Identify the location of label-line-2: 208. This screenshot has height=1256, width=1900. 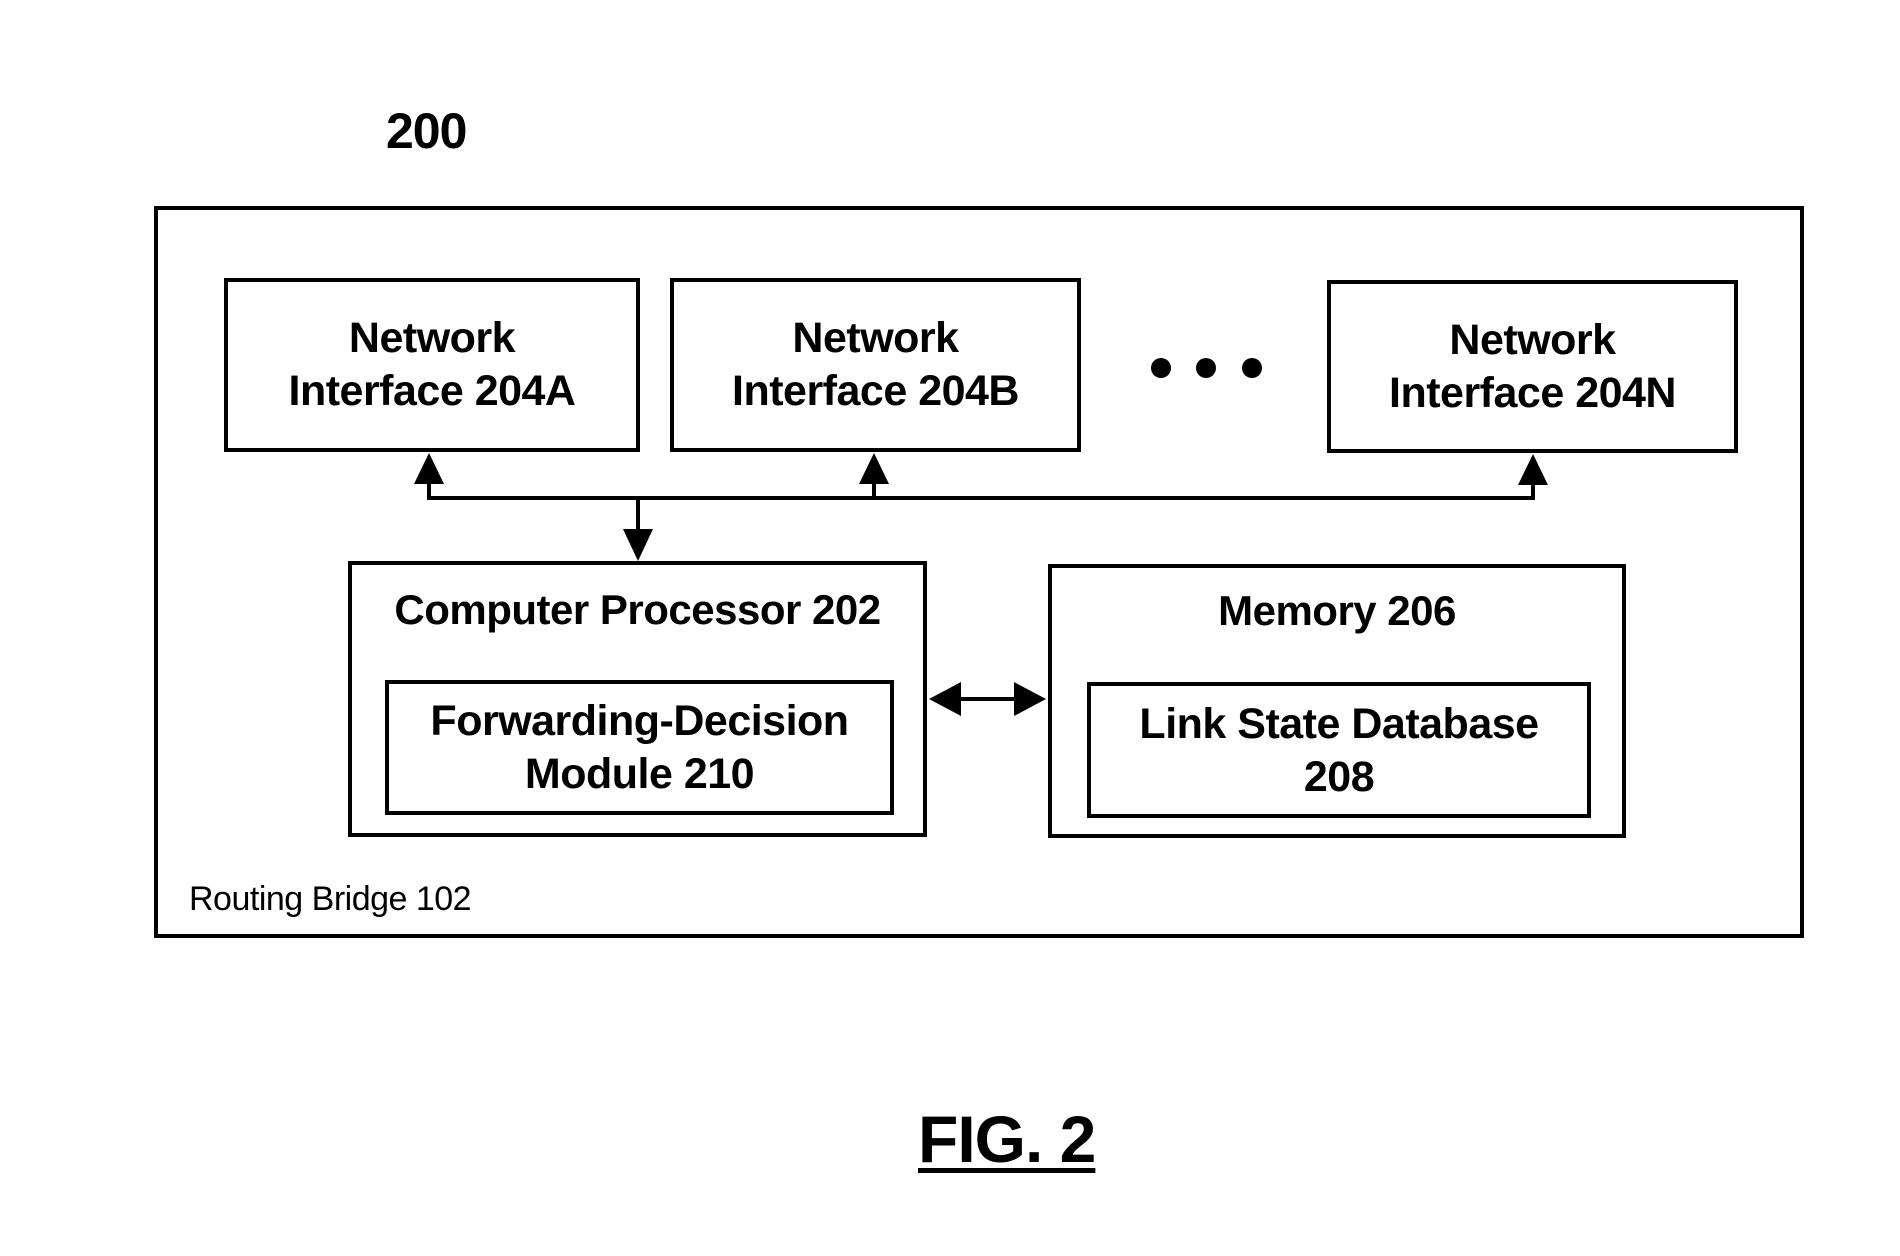
(1339, 777).